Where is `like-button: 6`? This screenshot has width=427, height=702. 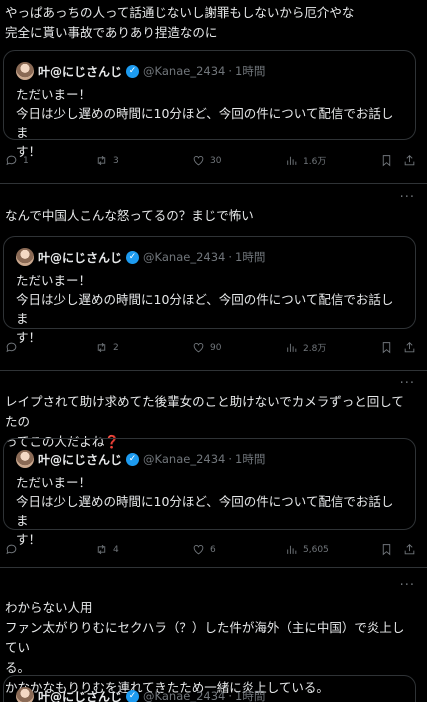 like-button: 6 is located at coordinates (204, 549).